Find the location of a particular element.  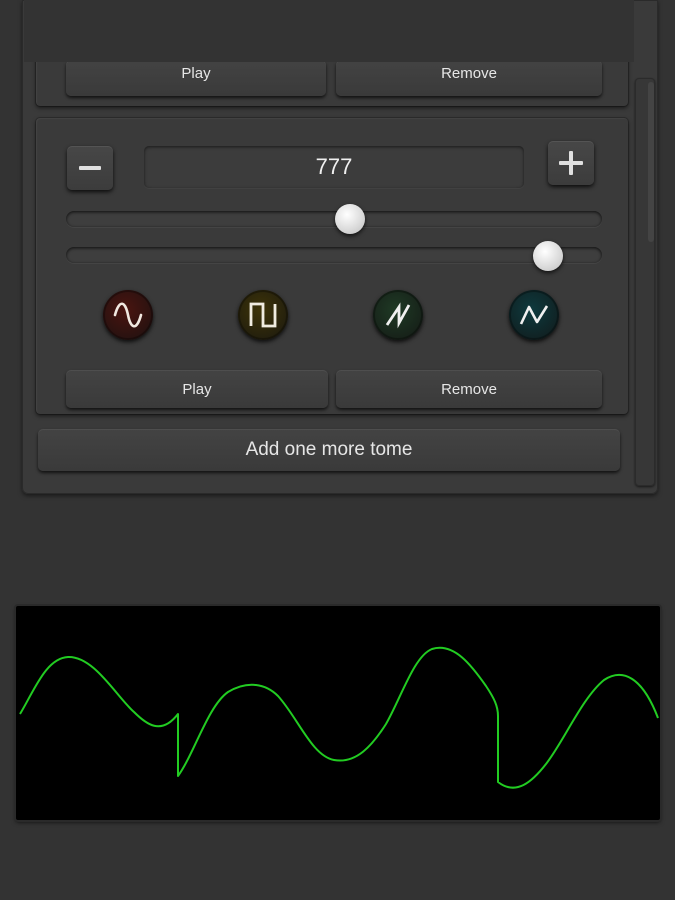

previous-remove-label: Remove is located at coordinates (469, 73).